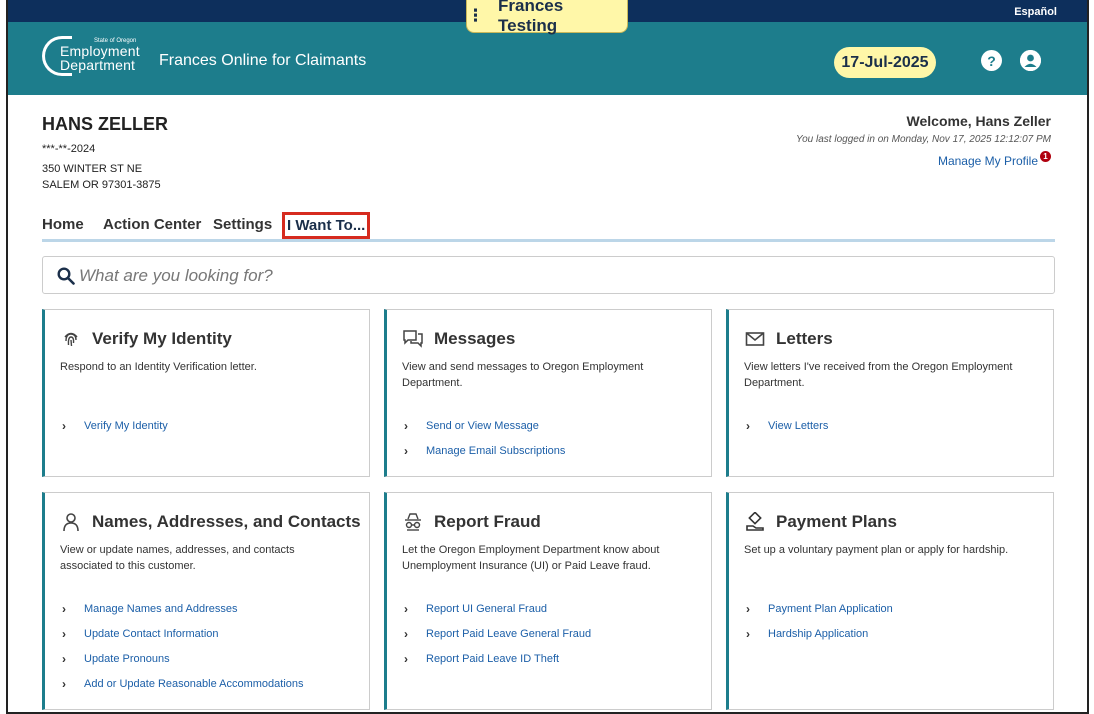 The width and height of the screenshot is (1094, 714). Describe the element at coordinates (475, 338) in the screenshot. I see `card-title: Messages` at that location.